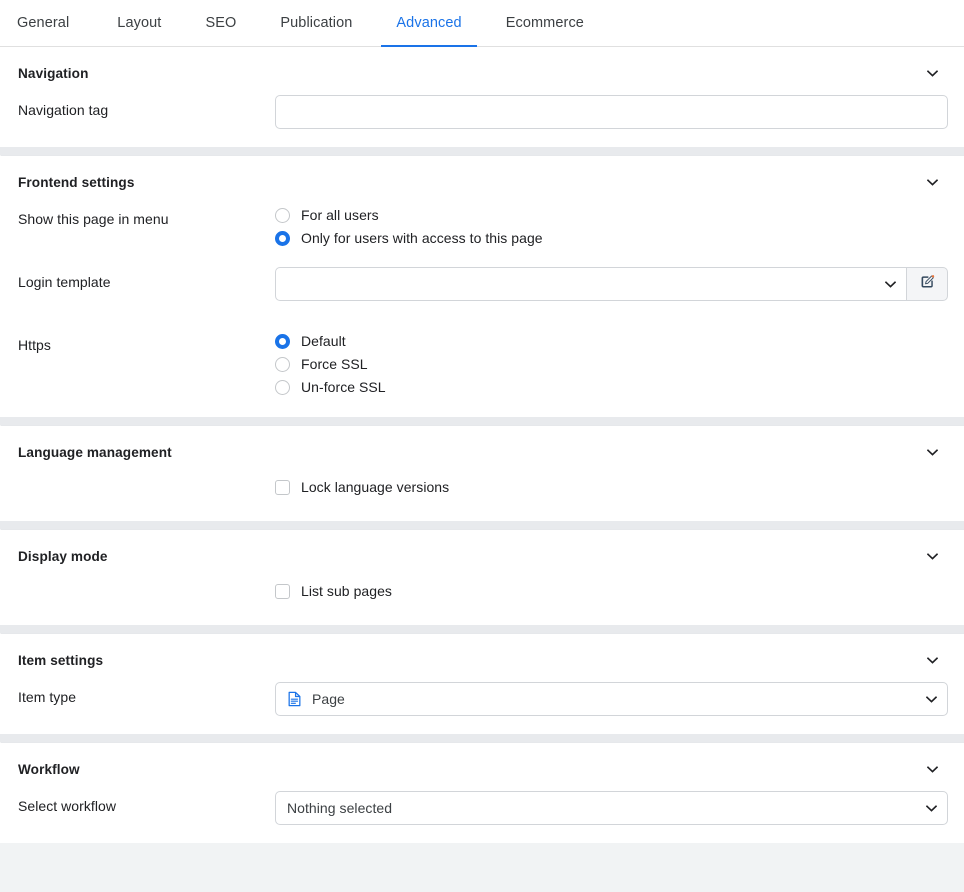 Image resolution: width=964 pixels, height=892 pixels. What do you see at coordinates (611, 808) in the screenshot?
I see `select-workflow-dropdown: Nothing selected` at bounding box center [611, 808].